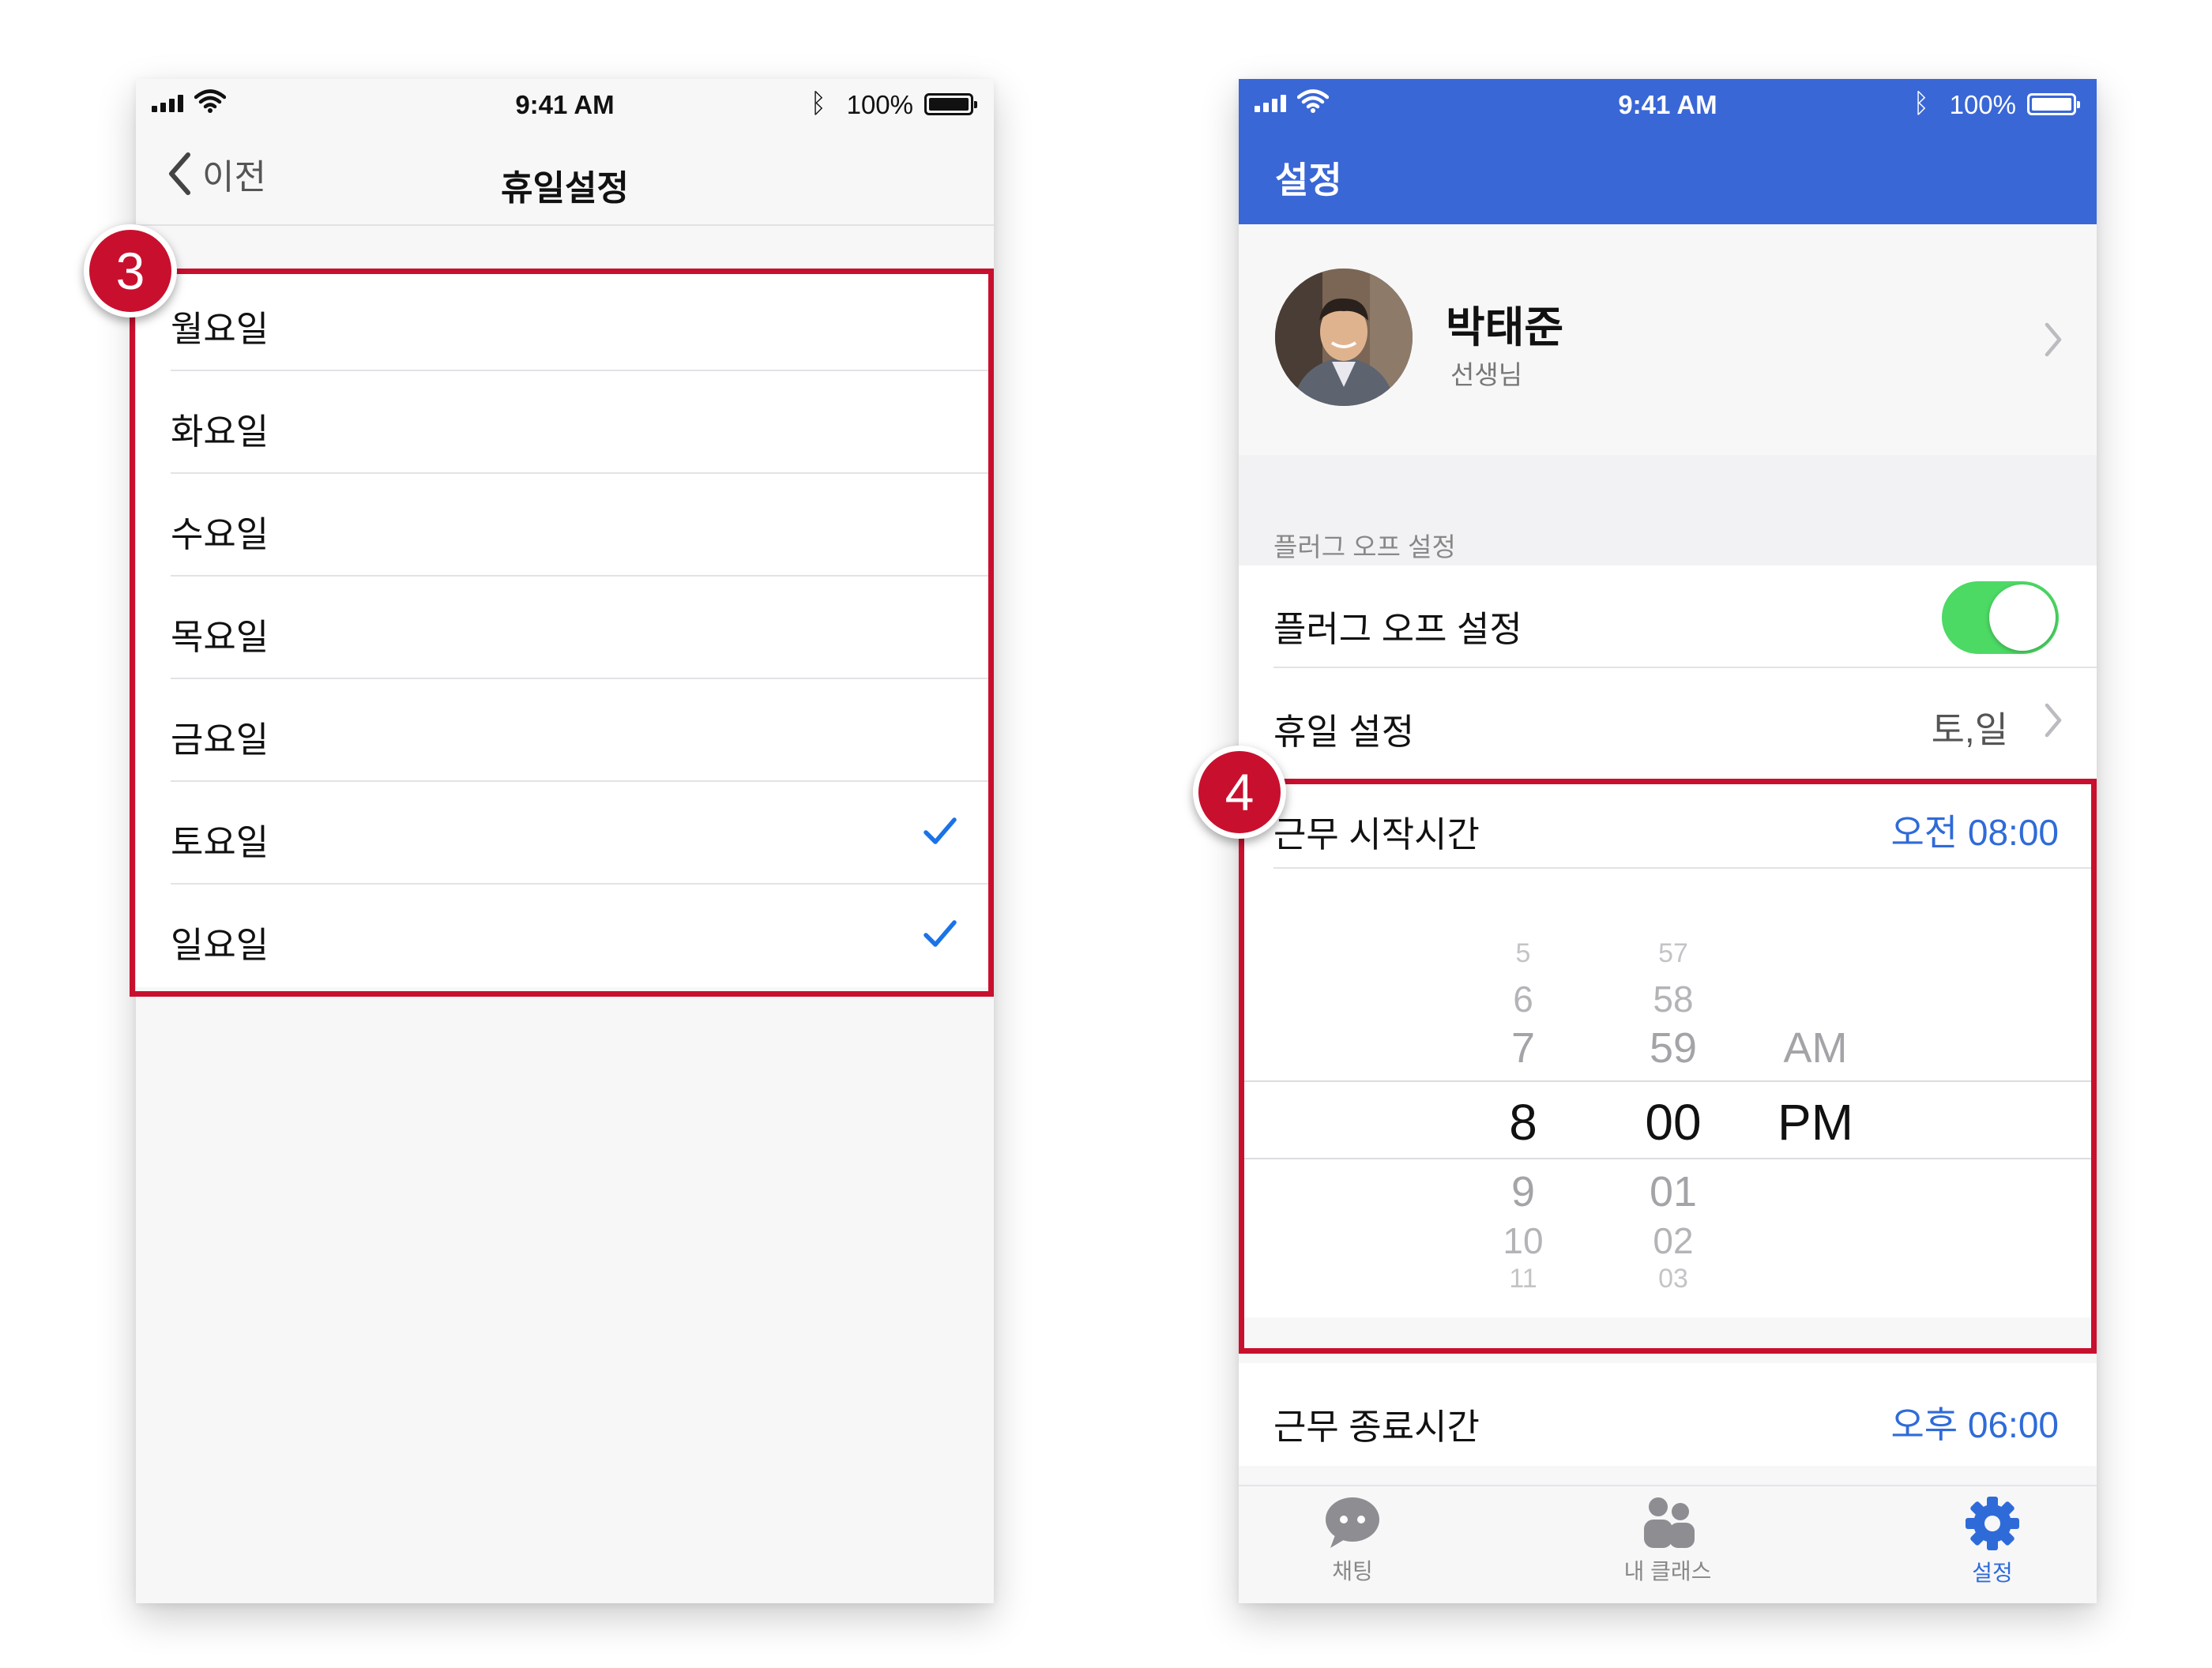 The image size is (2212, 1668). Describe the element at coordinates (1309, 180) in the screenshot. I see `page-title: 설정` at that location.